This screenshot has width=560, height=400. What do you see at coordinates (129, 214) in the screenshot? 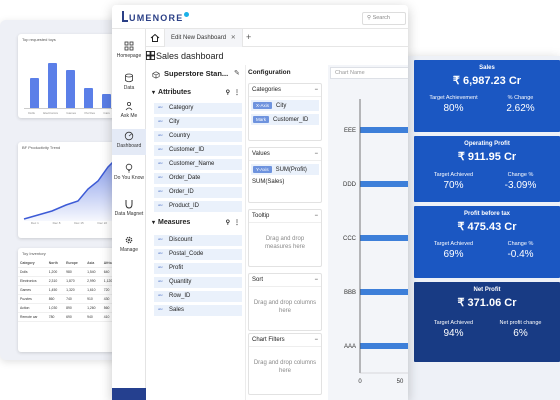
I see `nav-item-data-magnet: Data Magnet` at bounding box center [129, 214].